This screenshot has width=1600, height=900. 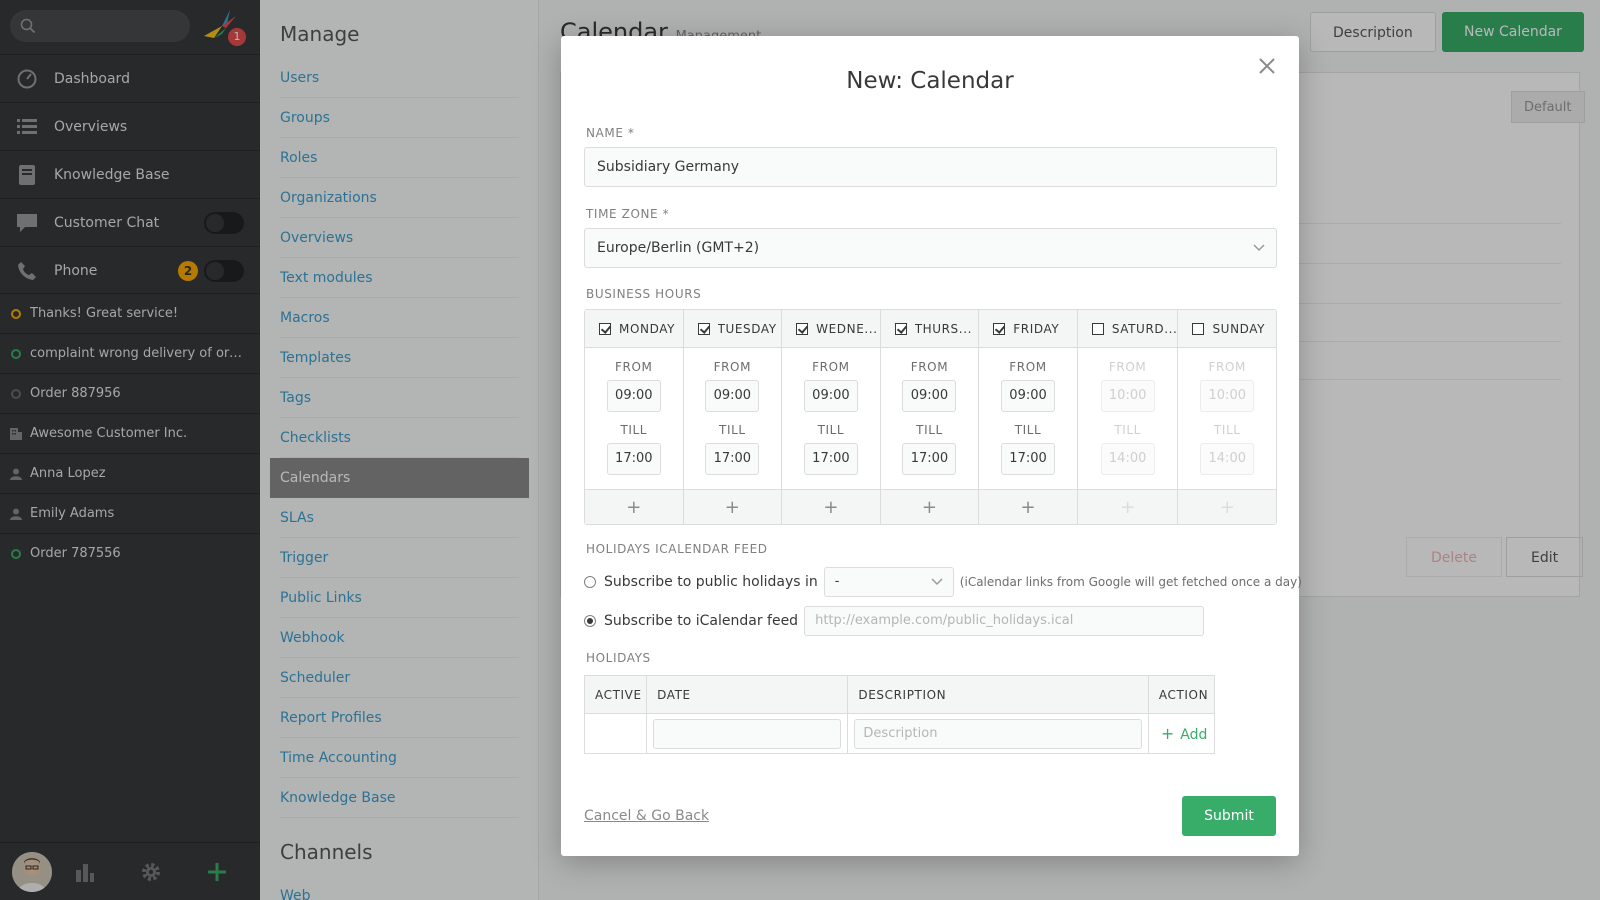 What do you see at coordinates (1227, 417) in the screenshot?
I see `day-column-sunday: SUNDAY FROM 10:00 TILL 14:00 +` at bounding box center [1227, 417].